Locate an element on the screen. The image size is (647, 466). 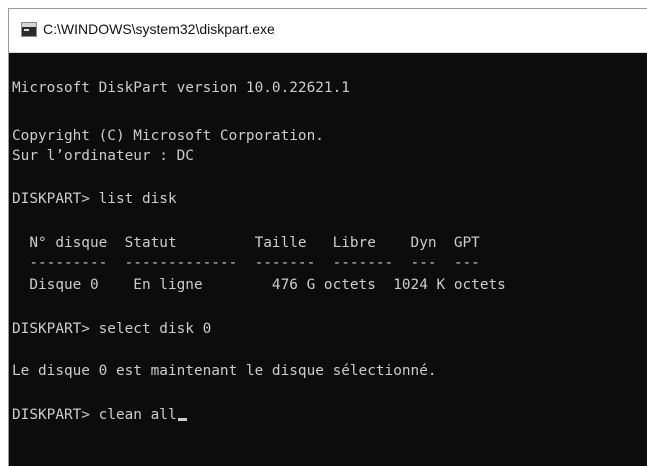
copyright-line: Copyright (C) Microsoft Corporation. is located at coordinates (168, 136).